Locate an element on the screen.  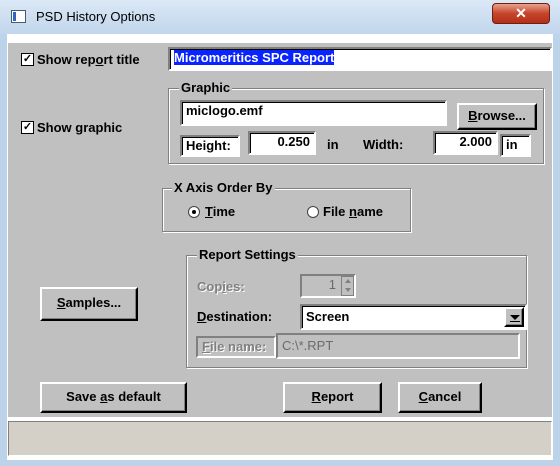
report-settings-group-title: Report Settings is located at coordinates (247, 254).